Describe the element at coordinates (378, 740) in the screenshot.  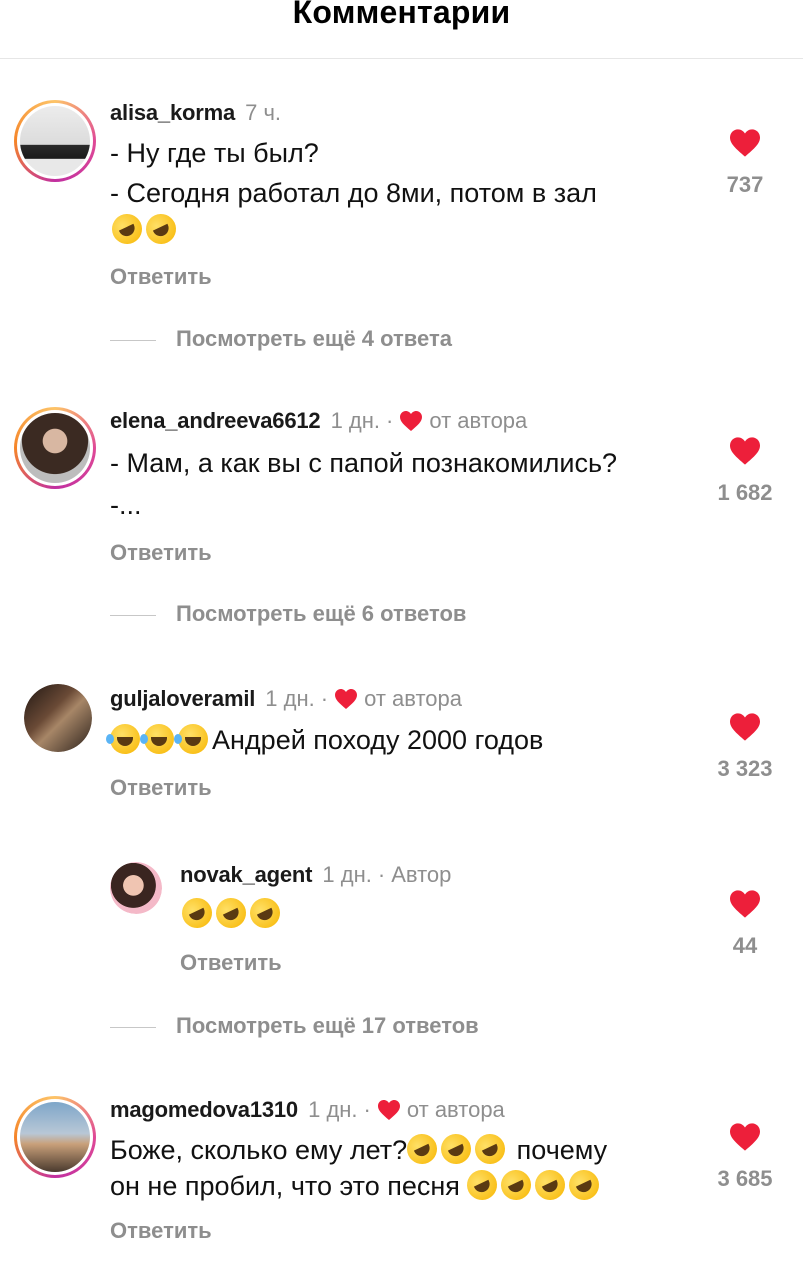
I see `comment-text-body: Андрей походу 2000 годов` at that location.